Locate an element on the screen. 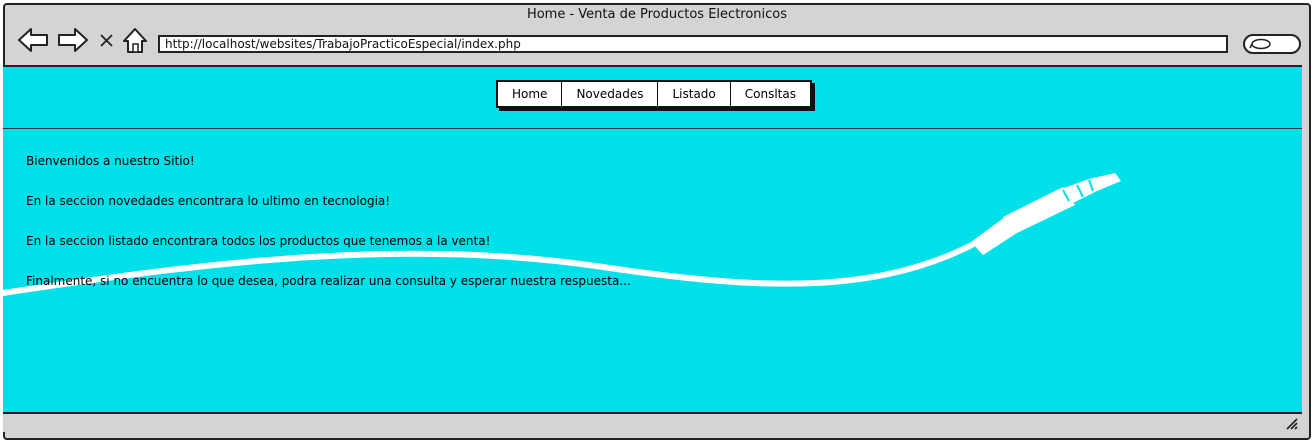 The image size is (1316, 444). tab-novedades: Novedades is located at coordinates (610, 94).